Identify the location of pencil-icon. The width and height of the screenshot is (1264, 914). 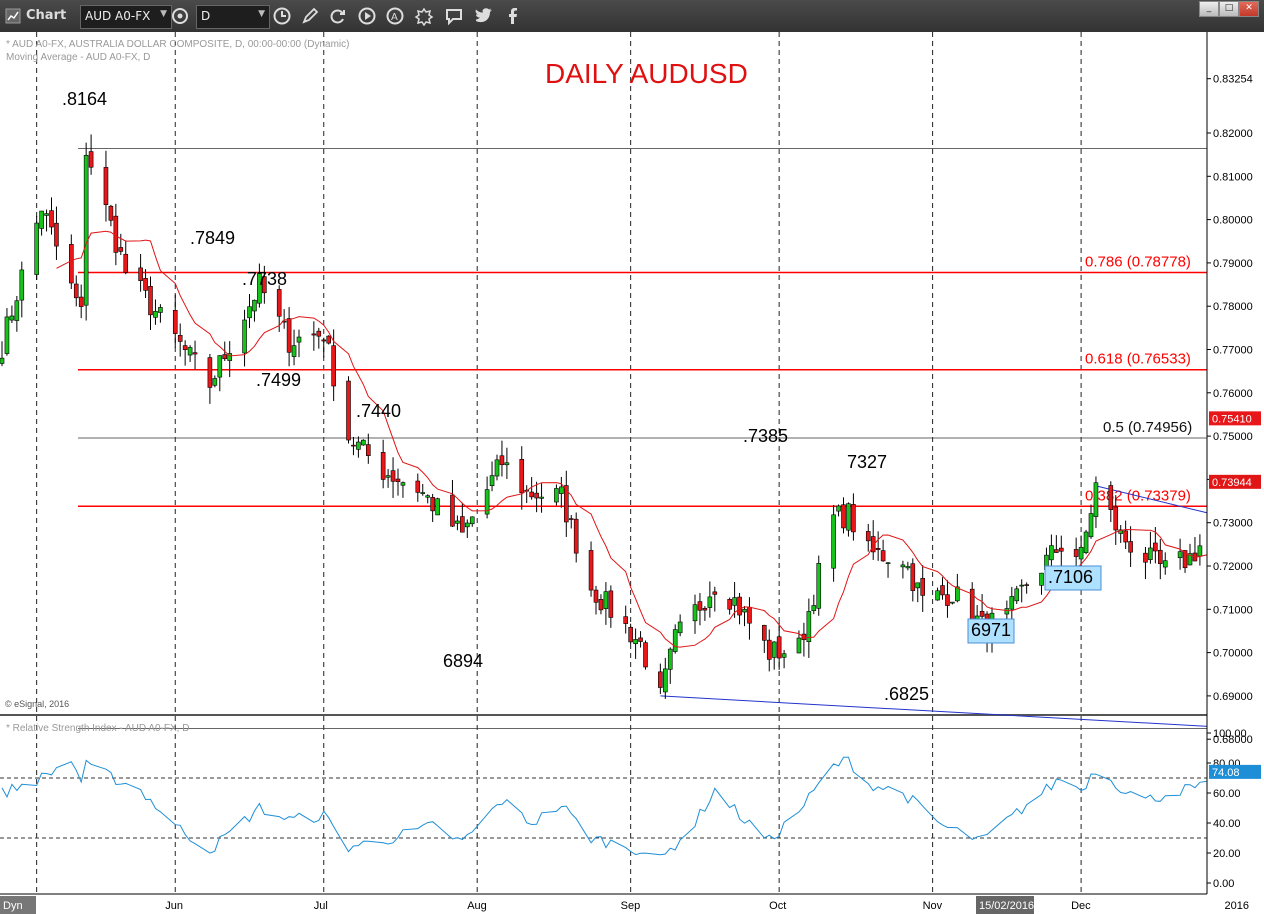
(310, 16).